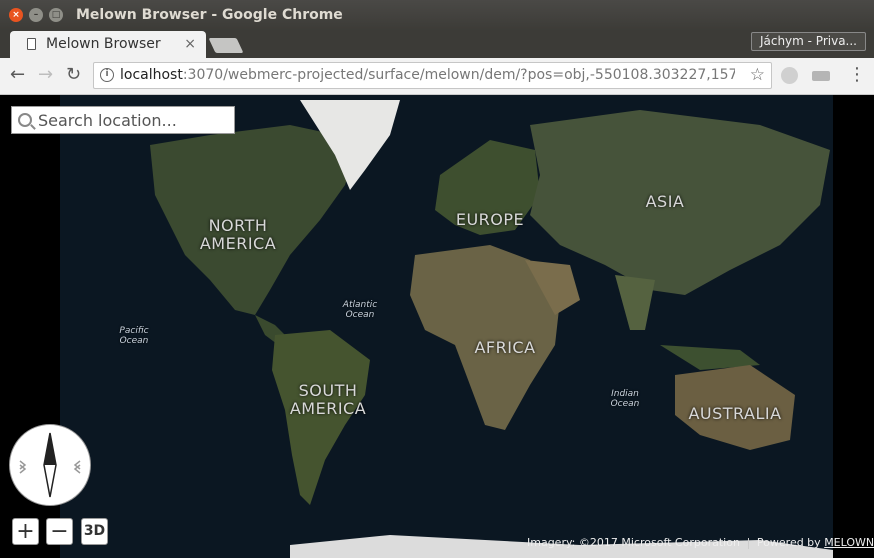  What do you see at coordinates (437, 15) in the screenshot?
I see `window-titlebar: × – □ Melown Browser - Google Chrome` at bounding box center [437, 15].